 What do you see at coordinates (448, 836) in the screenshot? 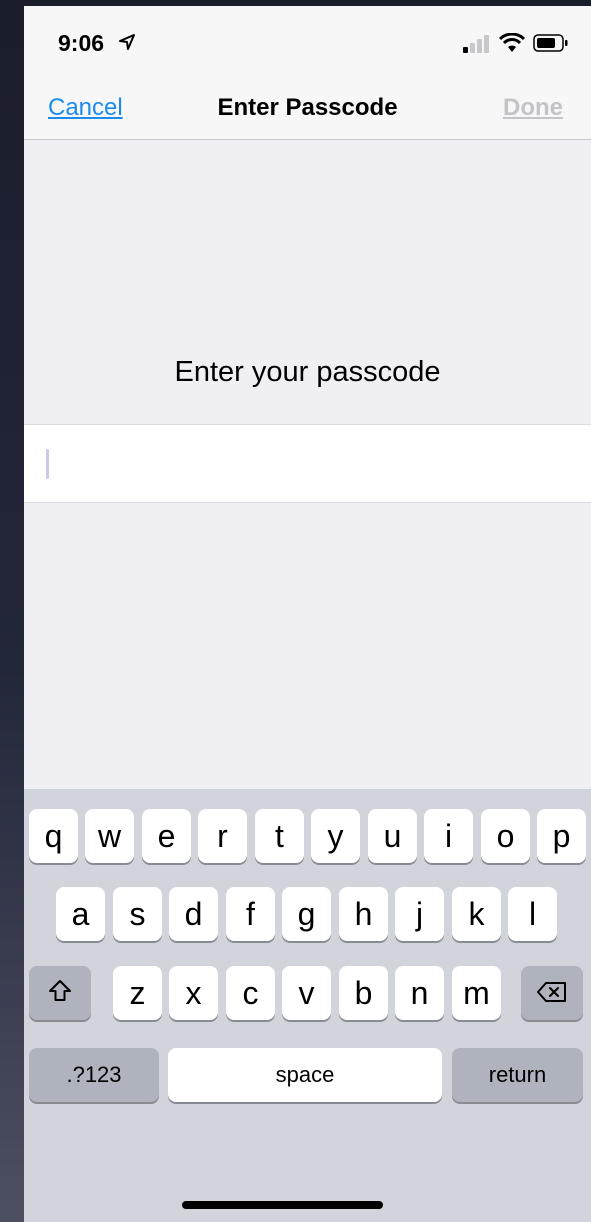
I see `key-i: i` at bounding box center [448, 836].